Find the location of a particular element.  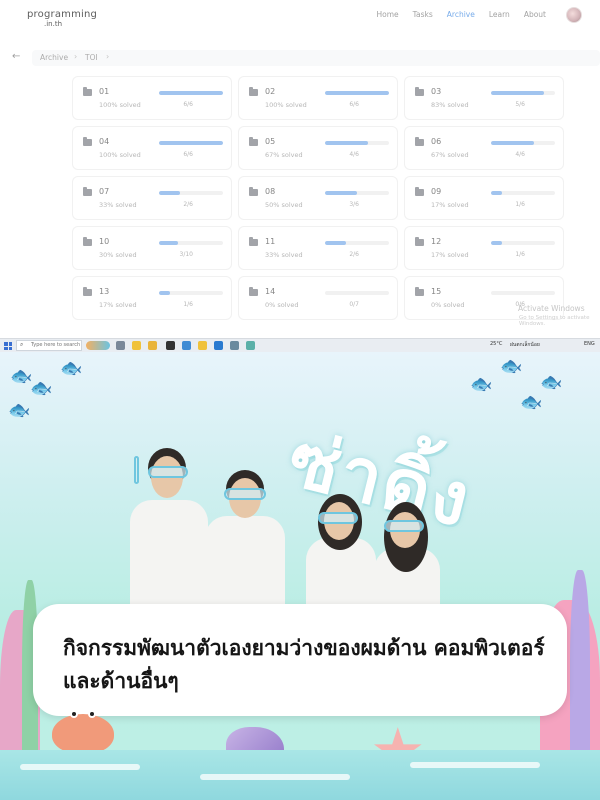

breadcrumb-archive: Archive is located at coordinates (54, 57).